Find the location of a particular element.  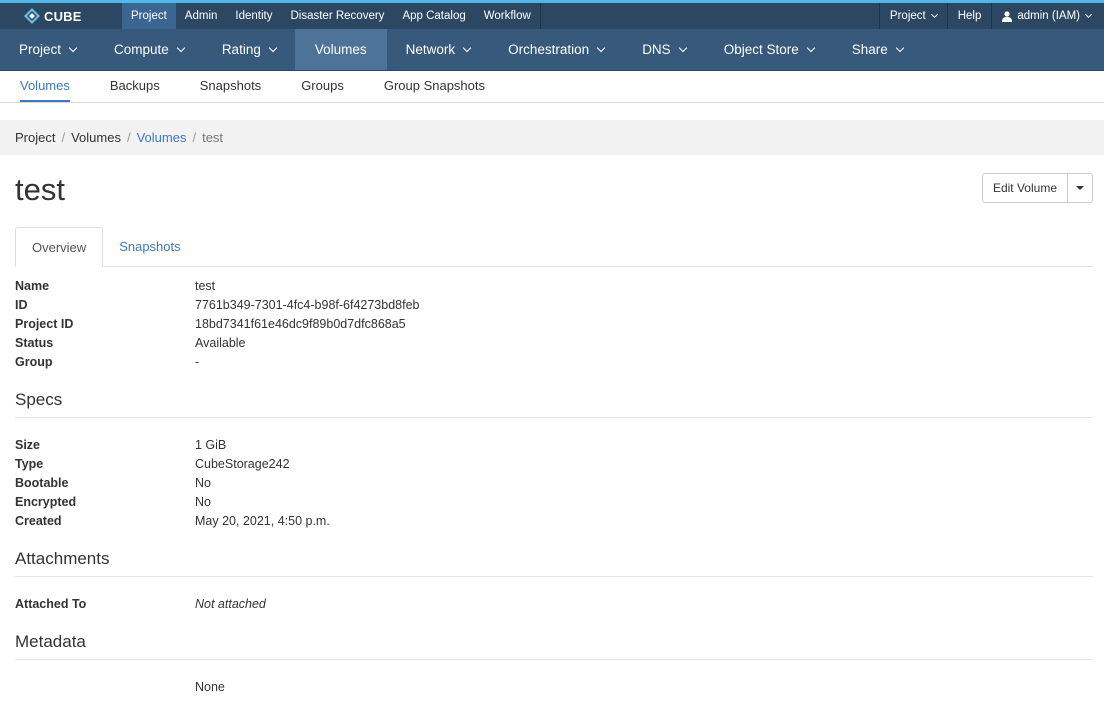

subnav-volumes: Volumes is located at coordinates (45, 86).